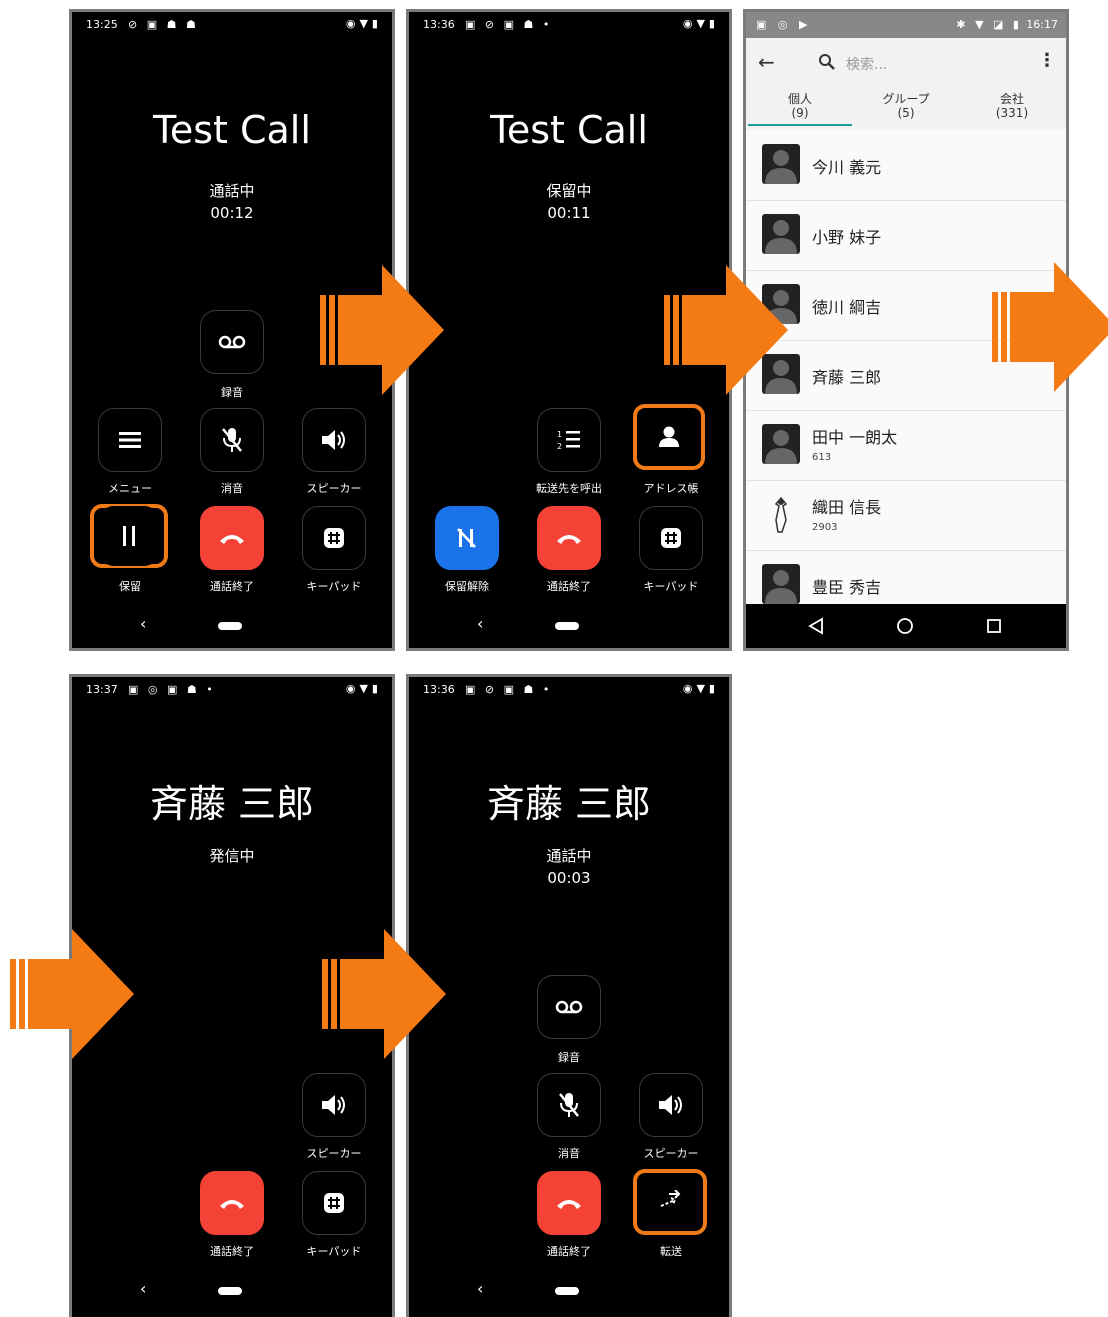  What do you see at coordinates (994, 626) in the screenshot?
I see `recents-square-icon` at bounding box center [994, 626].